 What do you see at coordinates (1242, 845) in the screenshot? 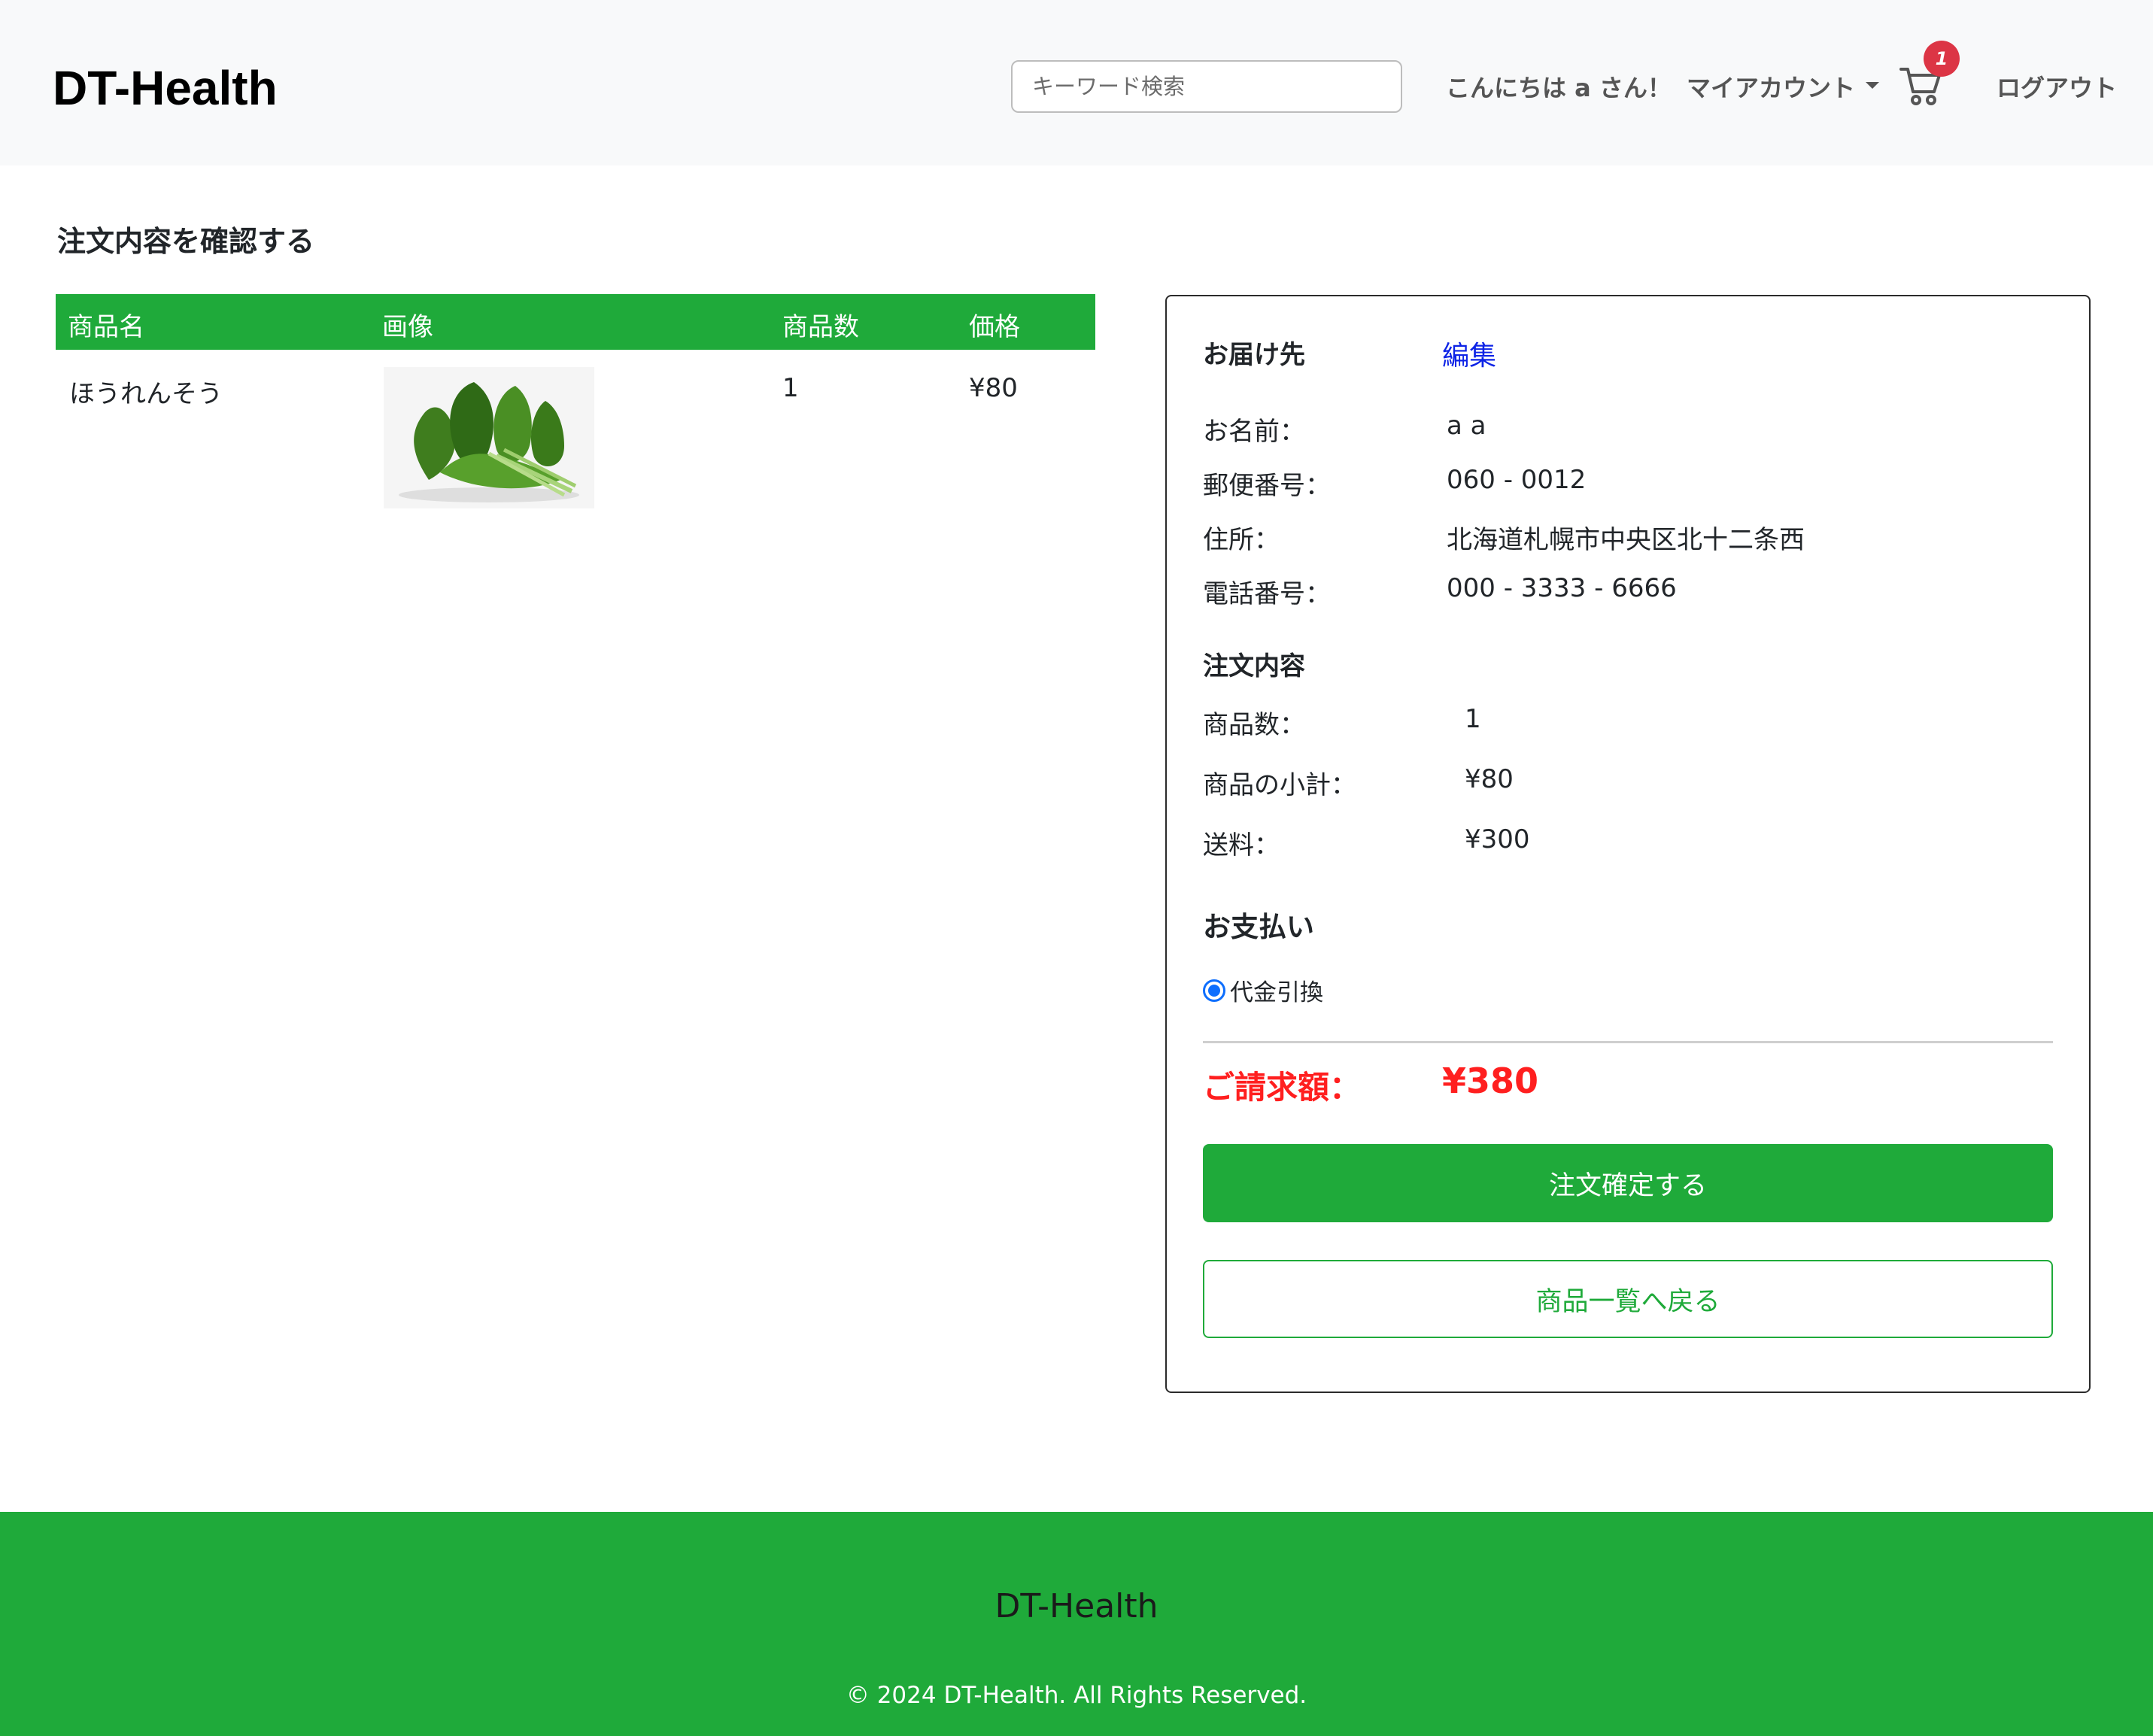
I see `shipping-label: 送料：` at bounding box center [1242, 845].